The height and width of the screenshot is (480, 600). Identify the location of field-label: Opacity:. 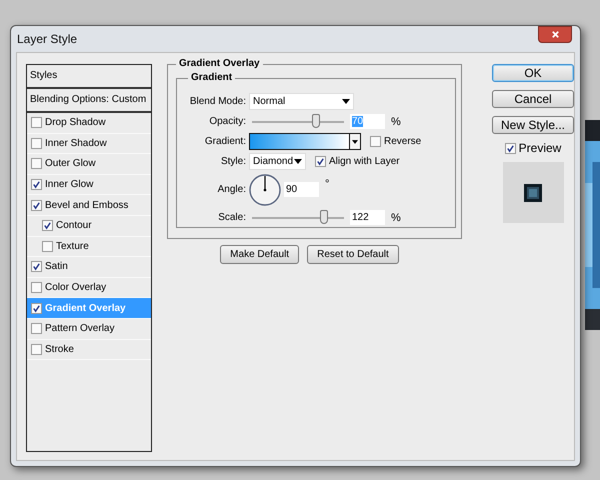
(227, 121).